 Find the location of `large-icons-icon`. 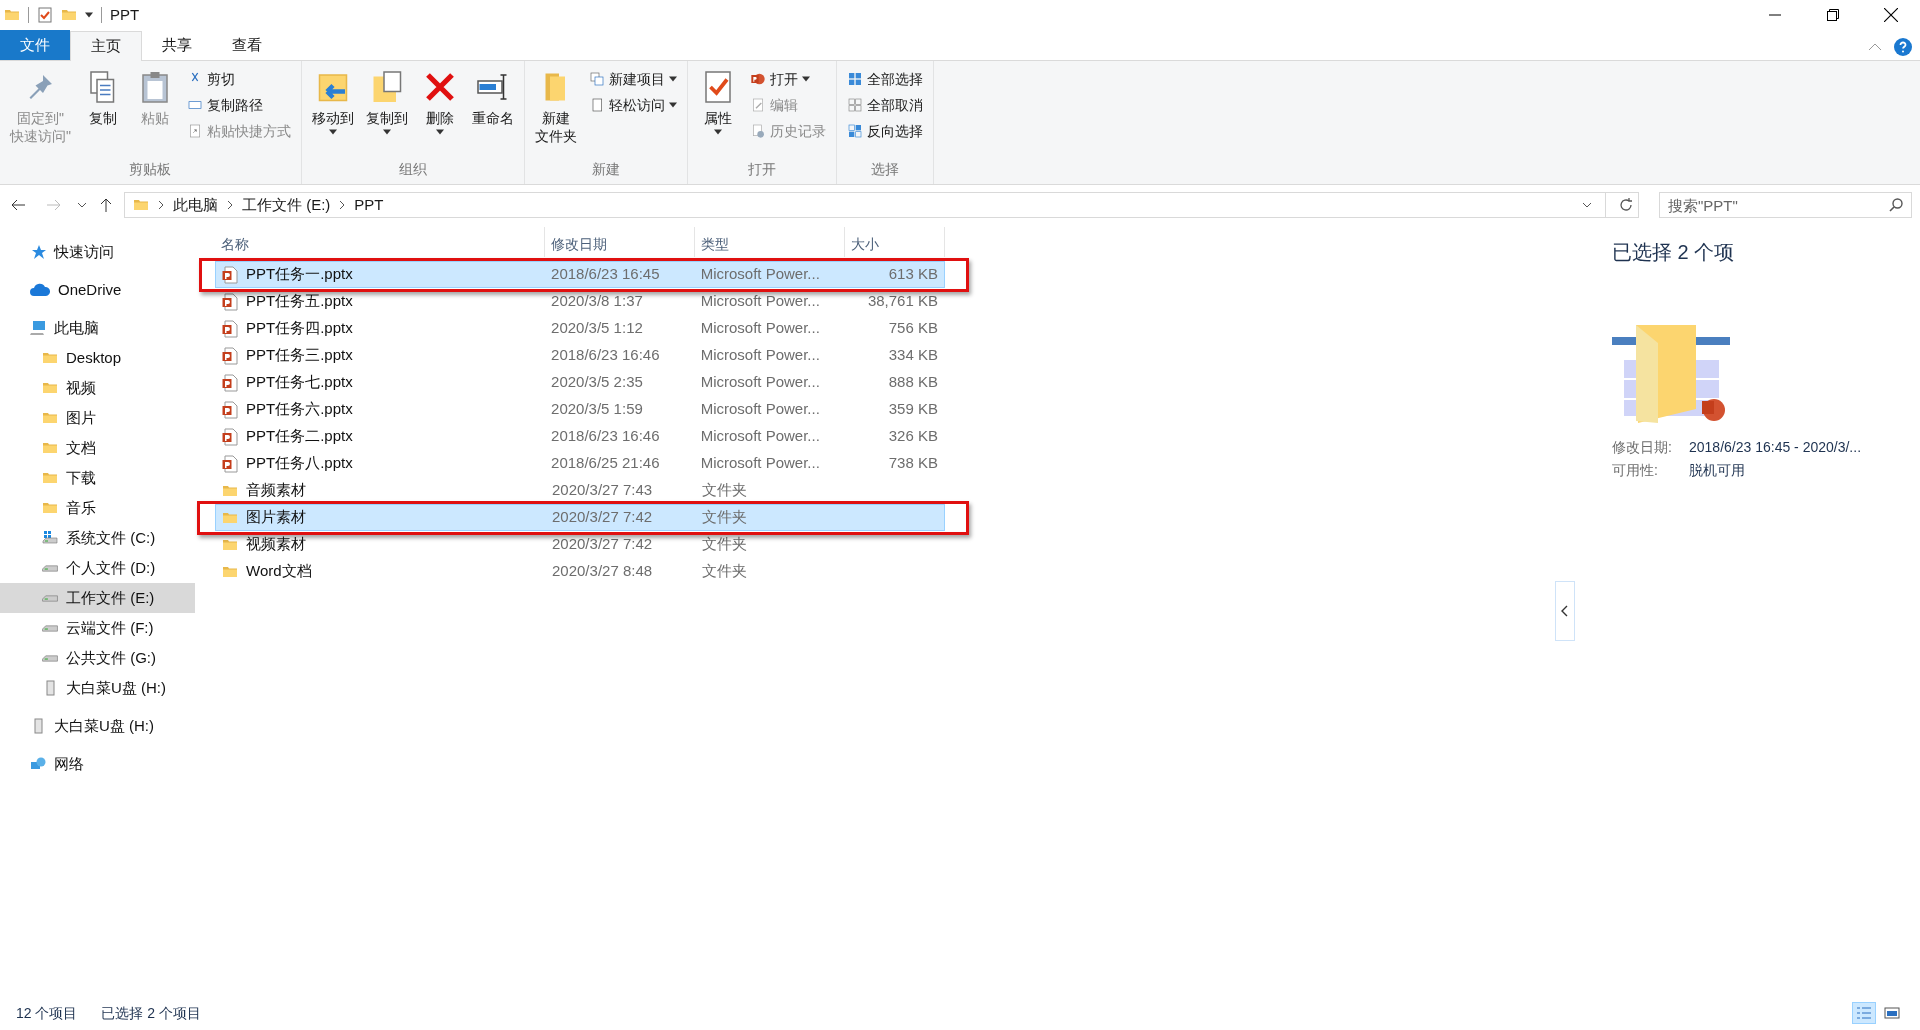

large-icons-icon is located at coordinates (1892, 1013).